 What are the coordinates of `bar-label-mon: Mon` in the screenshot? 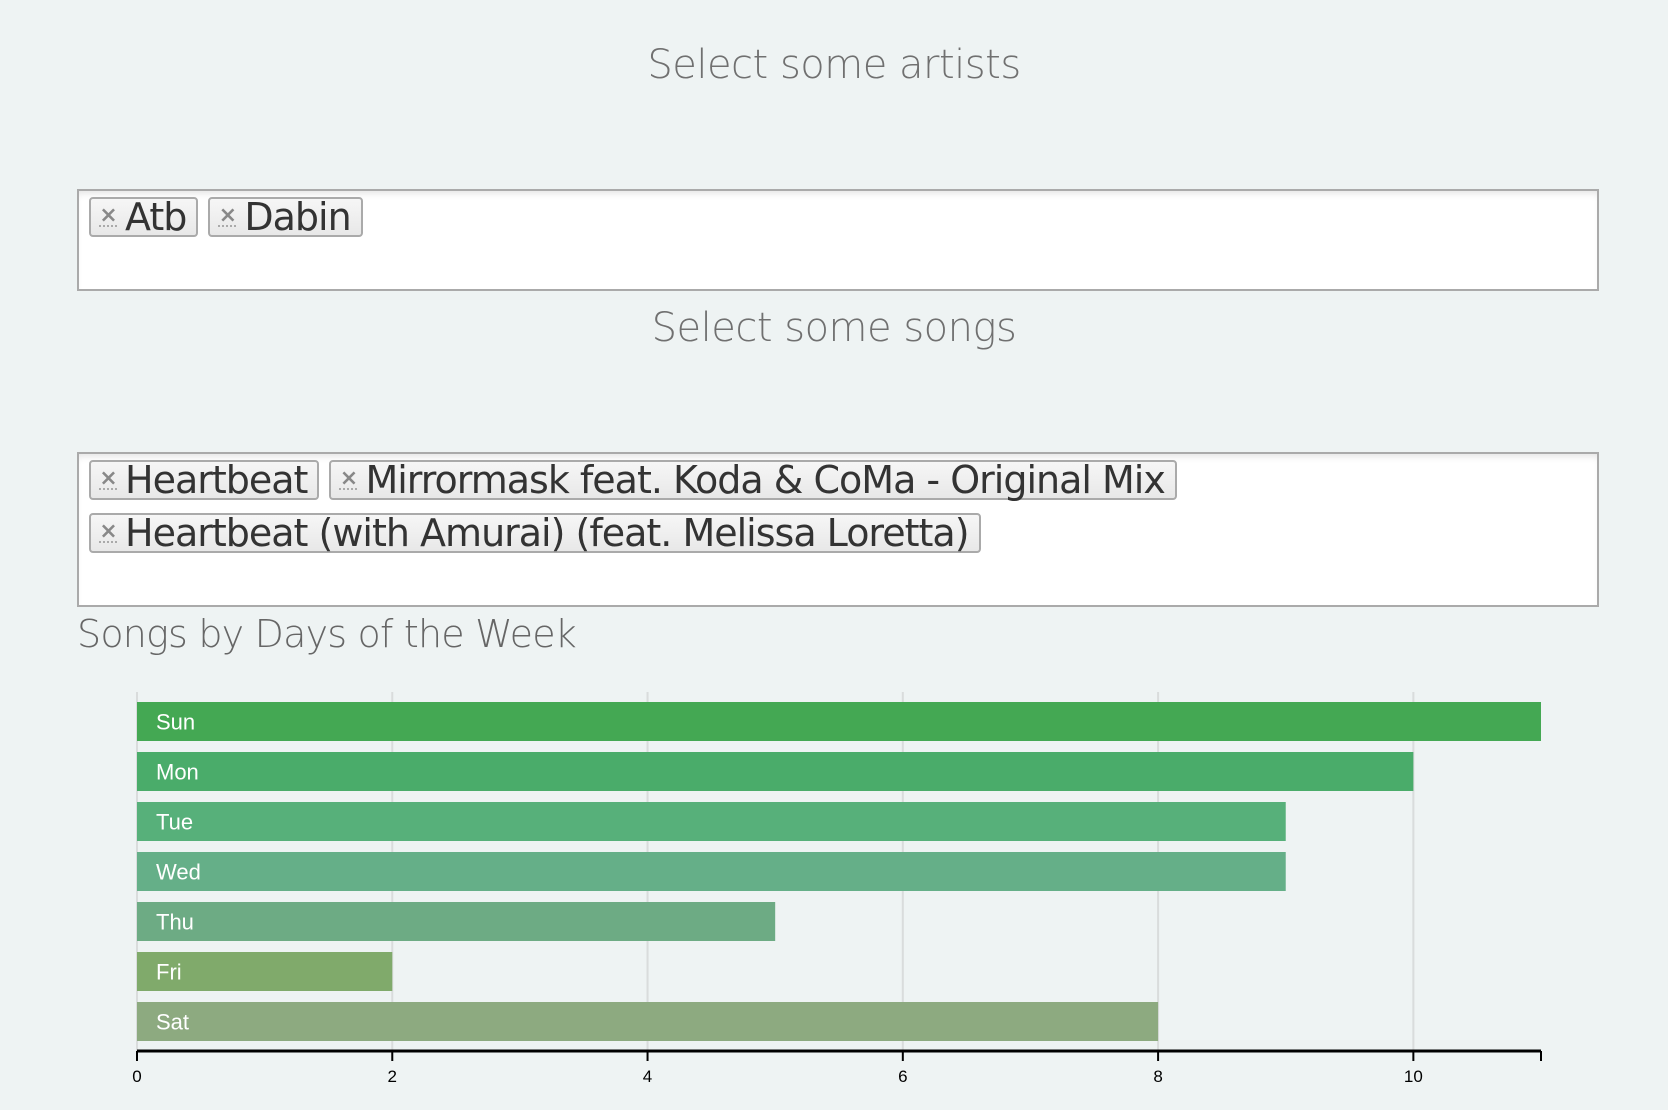 It's located at (177, 772).